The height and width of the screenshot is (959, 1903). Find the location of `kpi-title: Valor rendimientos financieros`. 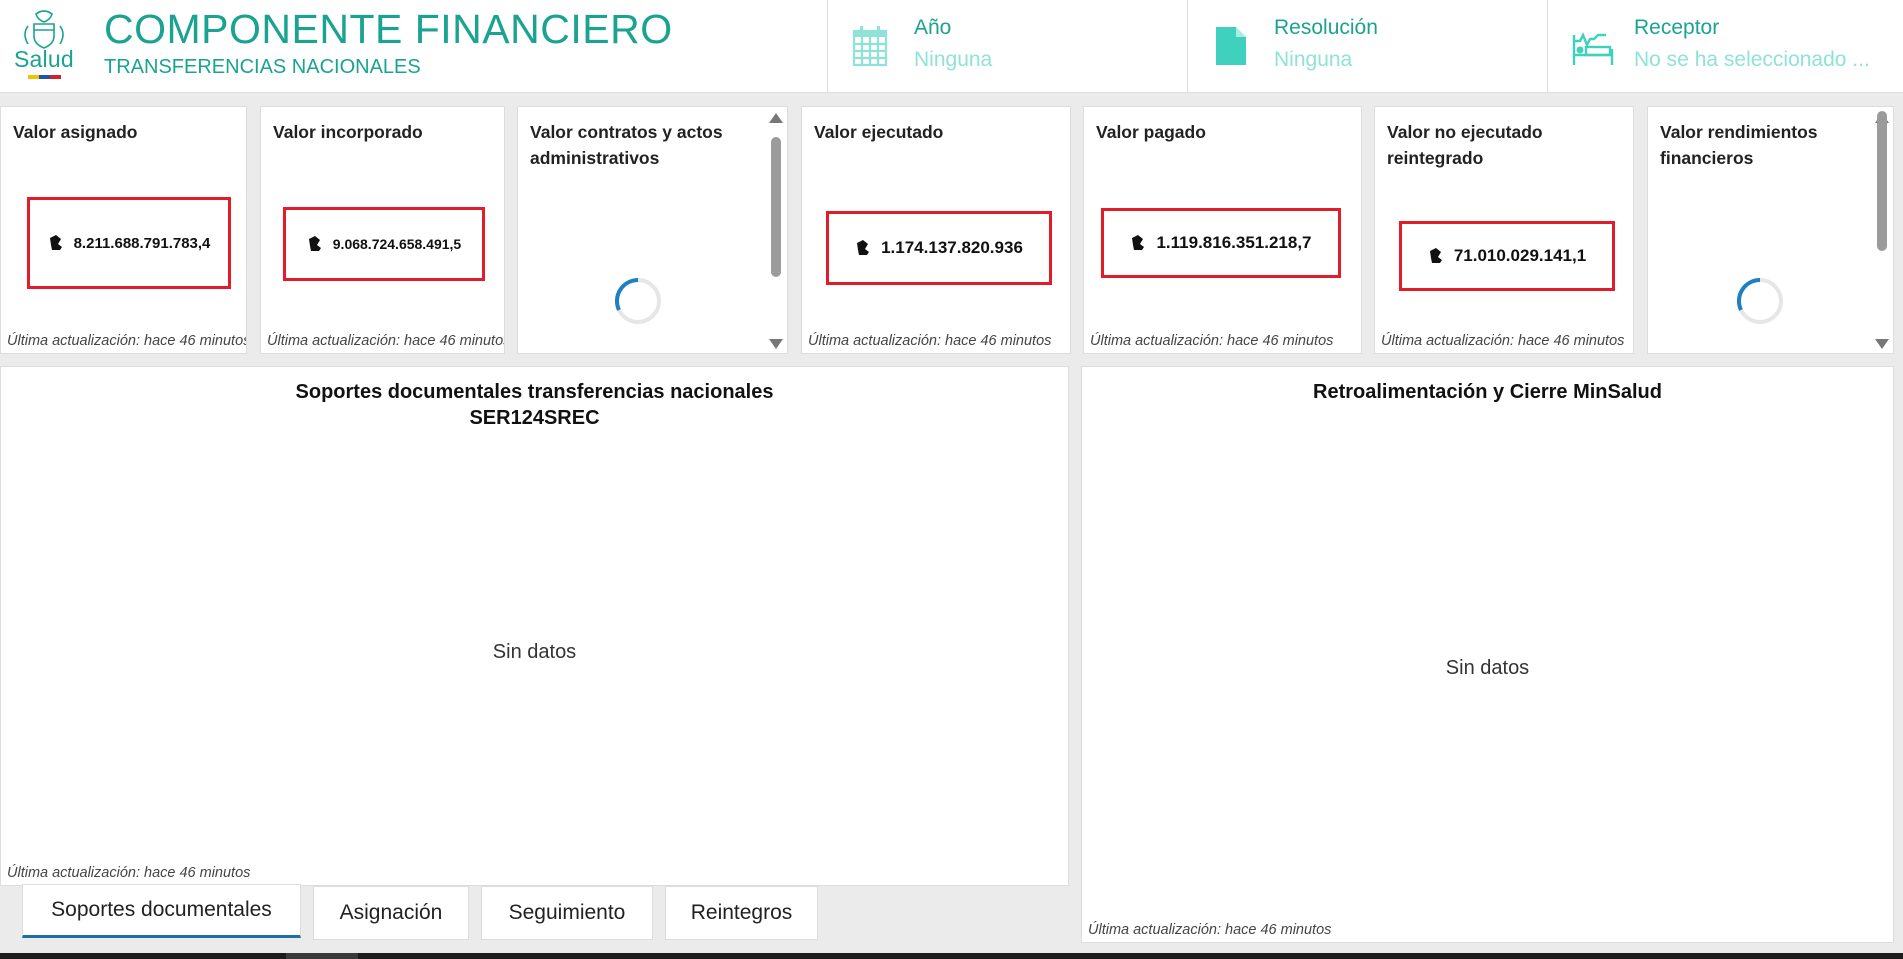

kpi-title: Valor rendimientos financieros is located at coordinates (1739, 145).